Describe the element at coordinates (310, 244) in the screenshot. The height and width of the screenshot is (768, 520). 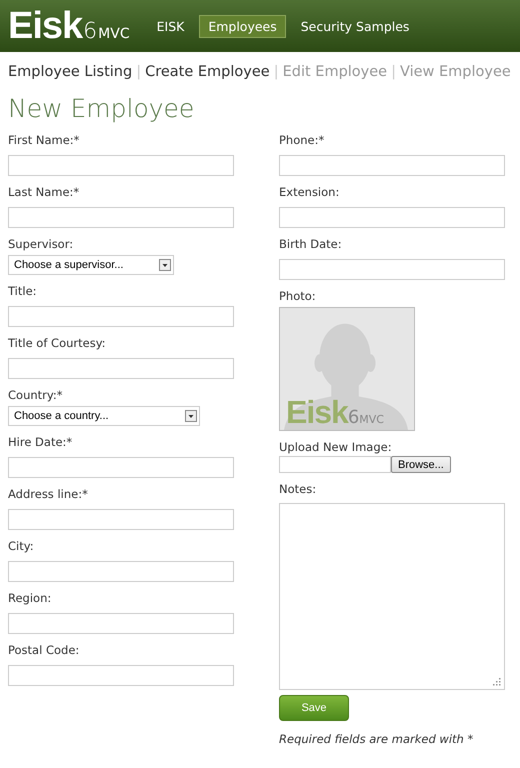
I see `field-label: Birth Date:` at that location.